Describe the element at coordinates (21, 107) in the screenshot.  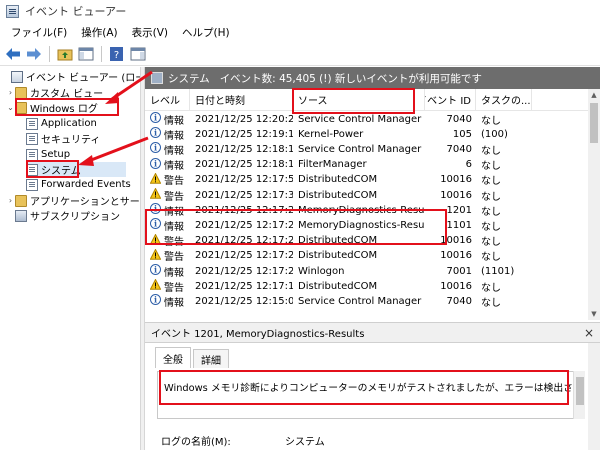
I see `folder-icon` at that location.